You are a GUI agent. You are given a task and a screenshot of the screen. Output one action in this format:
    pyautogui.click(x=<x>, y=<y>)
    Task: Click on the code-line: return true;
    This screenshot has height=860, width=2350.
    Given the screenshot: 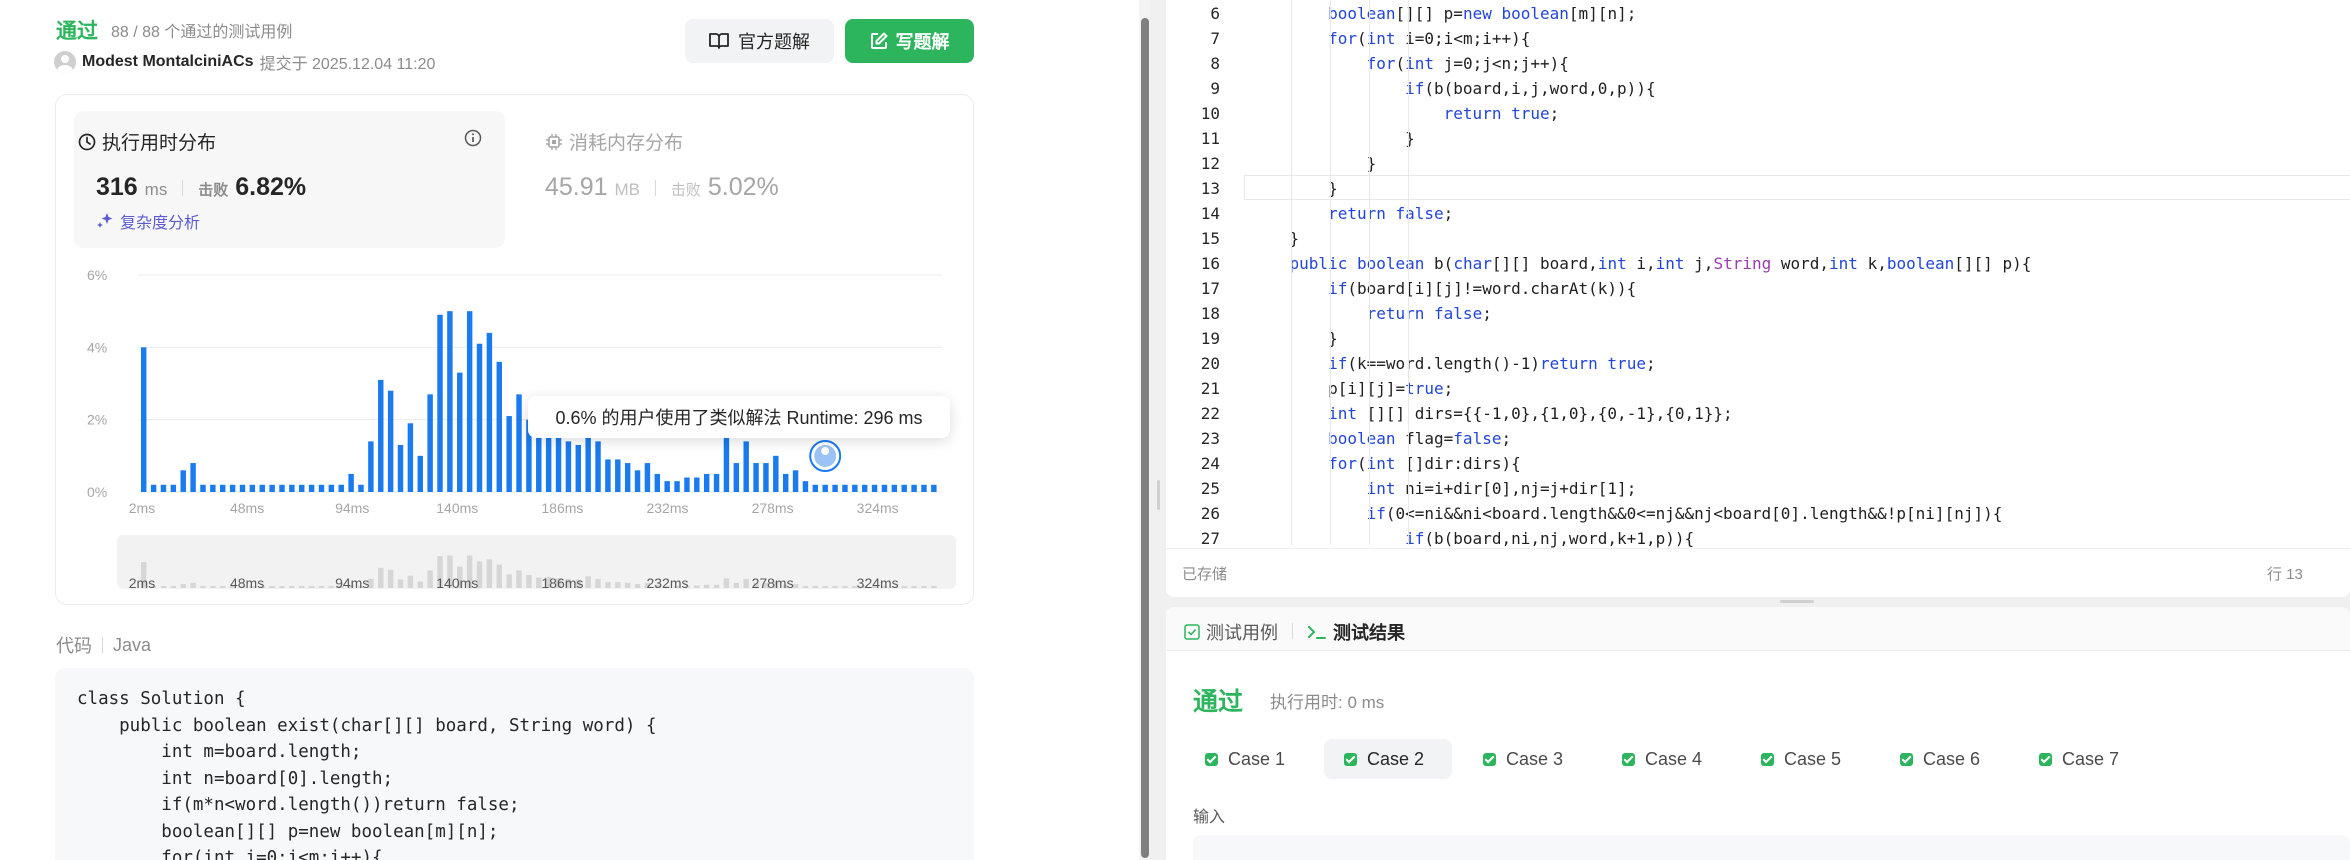 What is the action you would take?
    pyautogui.click(x=1405, y=113)
    